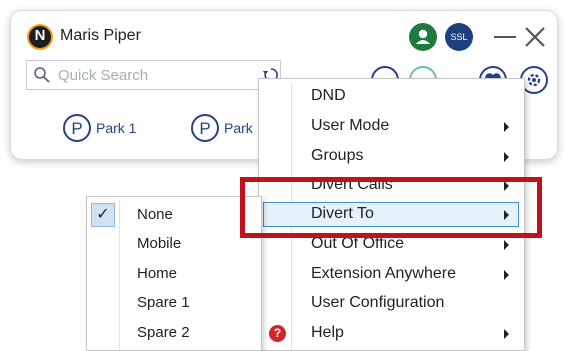 Image resolution: width=565 pixels, height=351 pixels. I want to click on highlight-callout-box, so click(391, 207).